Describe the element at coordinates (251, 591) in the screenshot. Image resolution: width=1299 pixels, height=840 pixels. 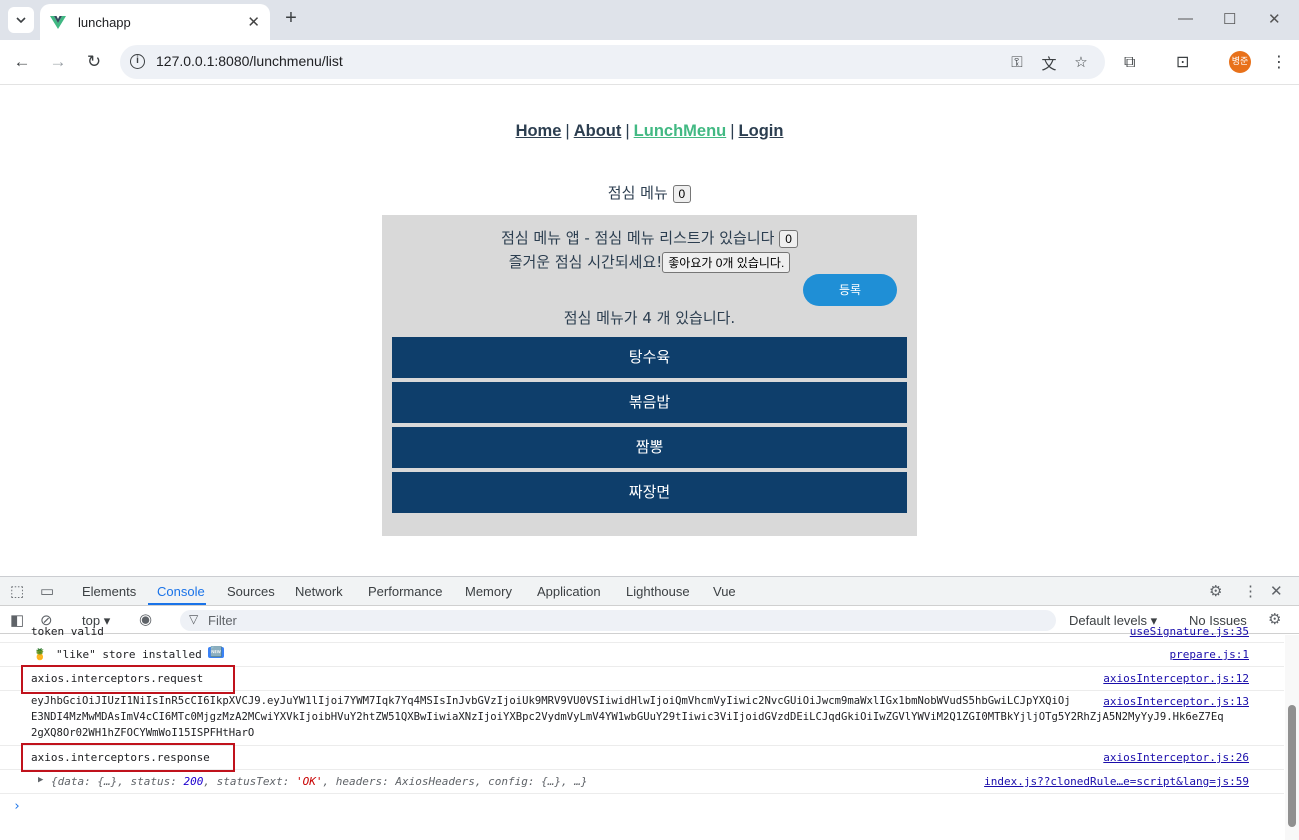
I see `tab-sources: Sources` at that location.